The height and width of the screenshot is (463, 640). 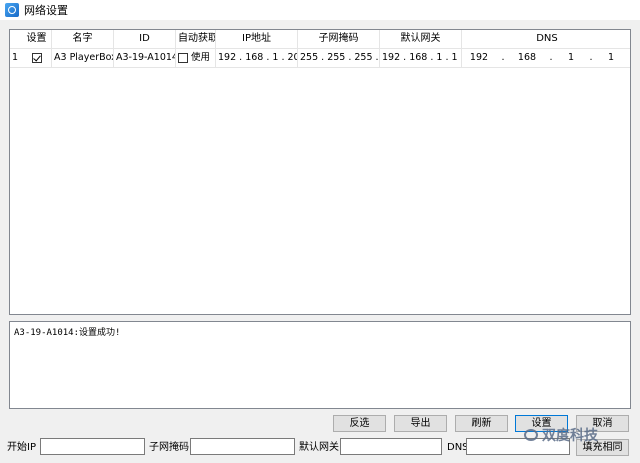 I want to click on export-button: 导出, so click(x=420, y=423).